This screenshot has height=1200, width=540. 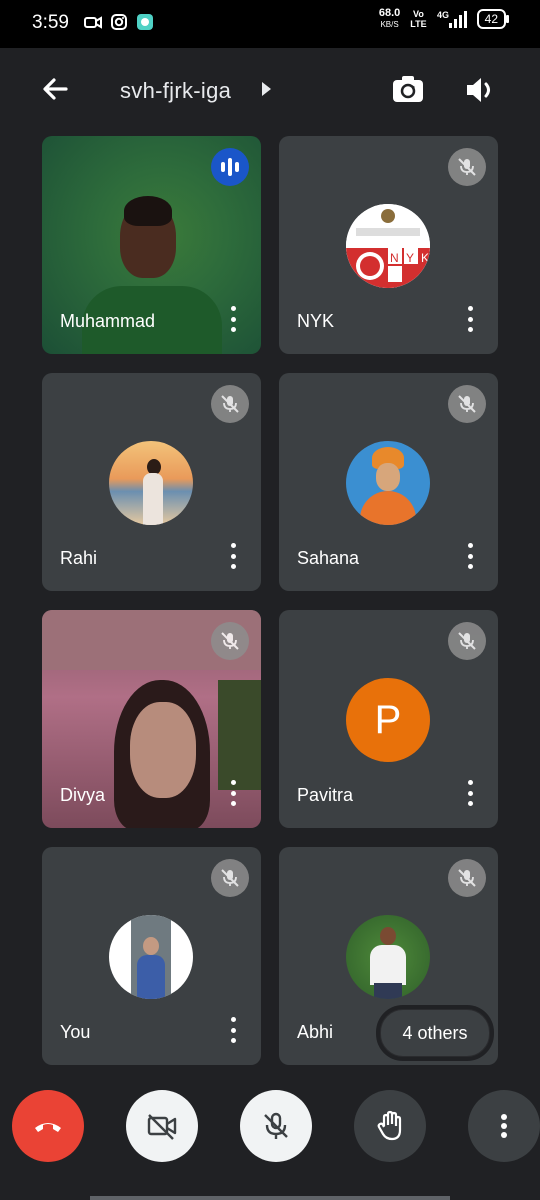 I want to click on nyk-logo-avatar: N Y K, so click(x=388, y=246).